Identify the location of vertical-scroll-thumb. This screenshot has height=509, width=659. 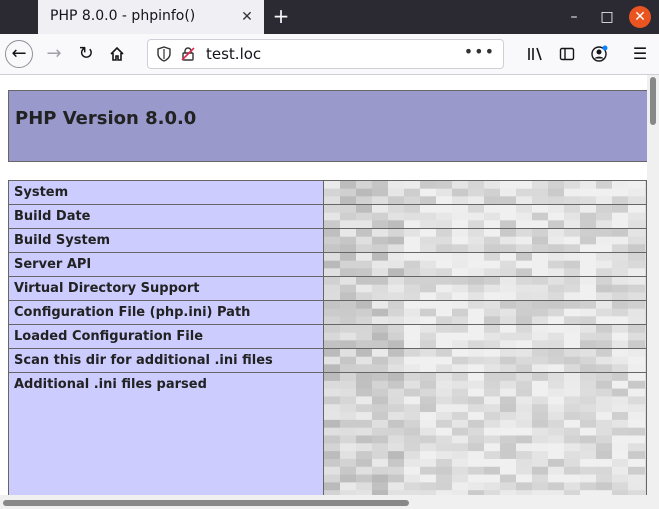
(653, 101).